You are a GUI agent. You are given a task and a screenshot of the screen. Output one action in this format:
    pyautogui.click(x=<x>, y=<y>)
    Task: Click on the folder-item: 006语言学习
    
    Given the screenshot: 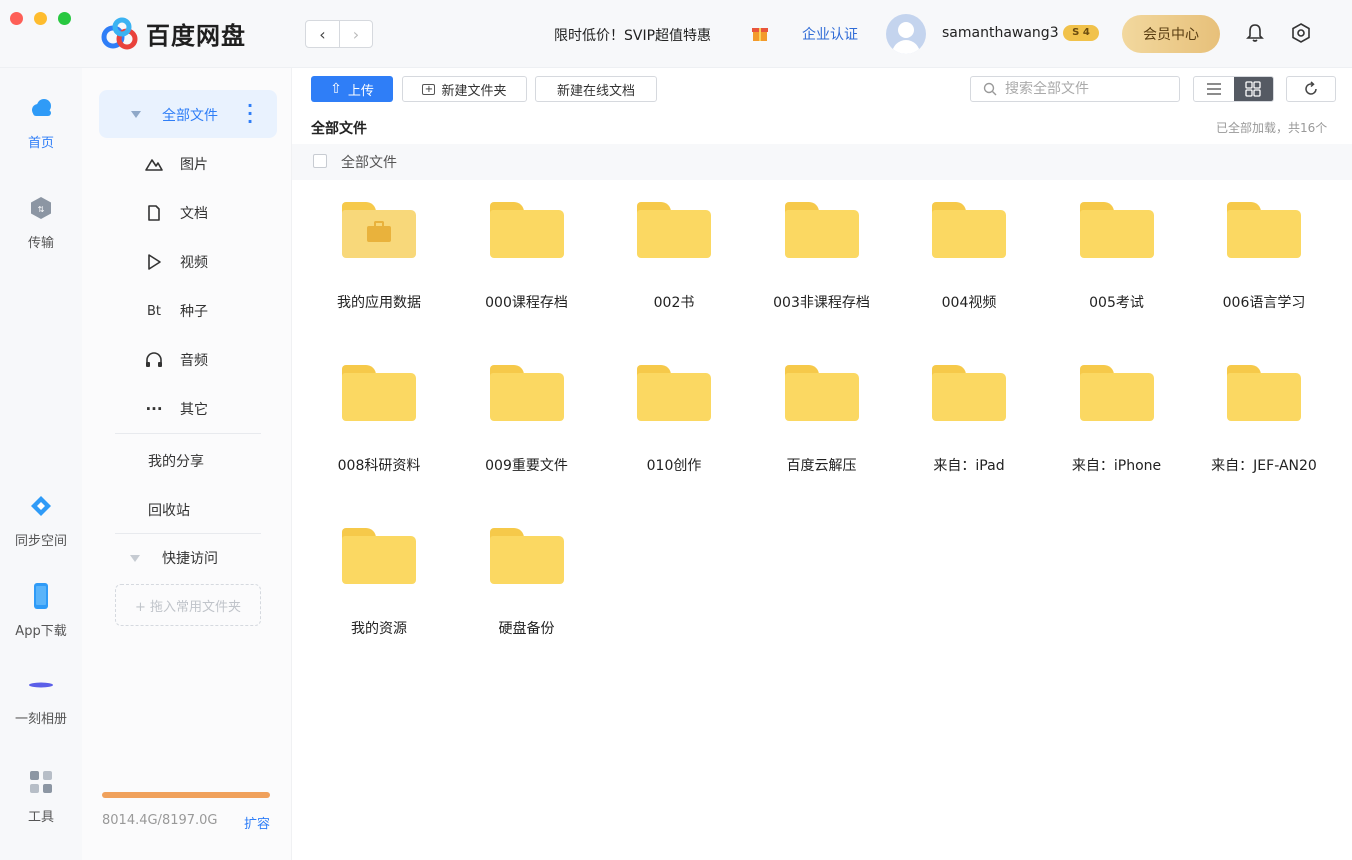 What is the action you would take?
    pyautogui.click(x=1264, y=255)
    